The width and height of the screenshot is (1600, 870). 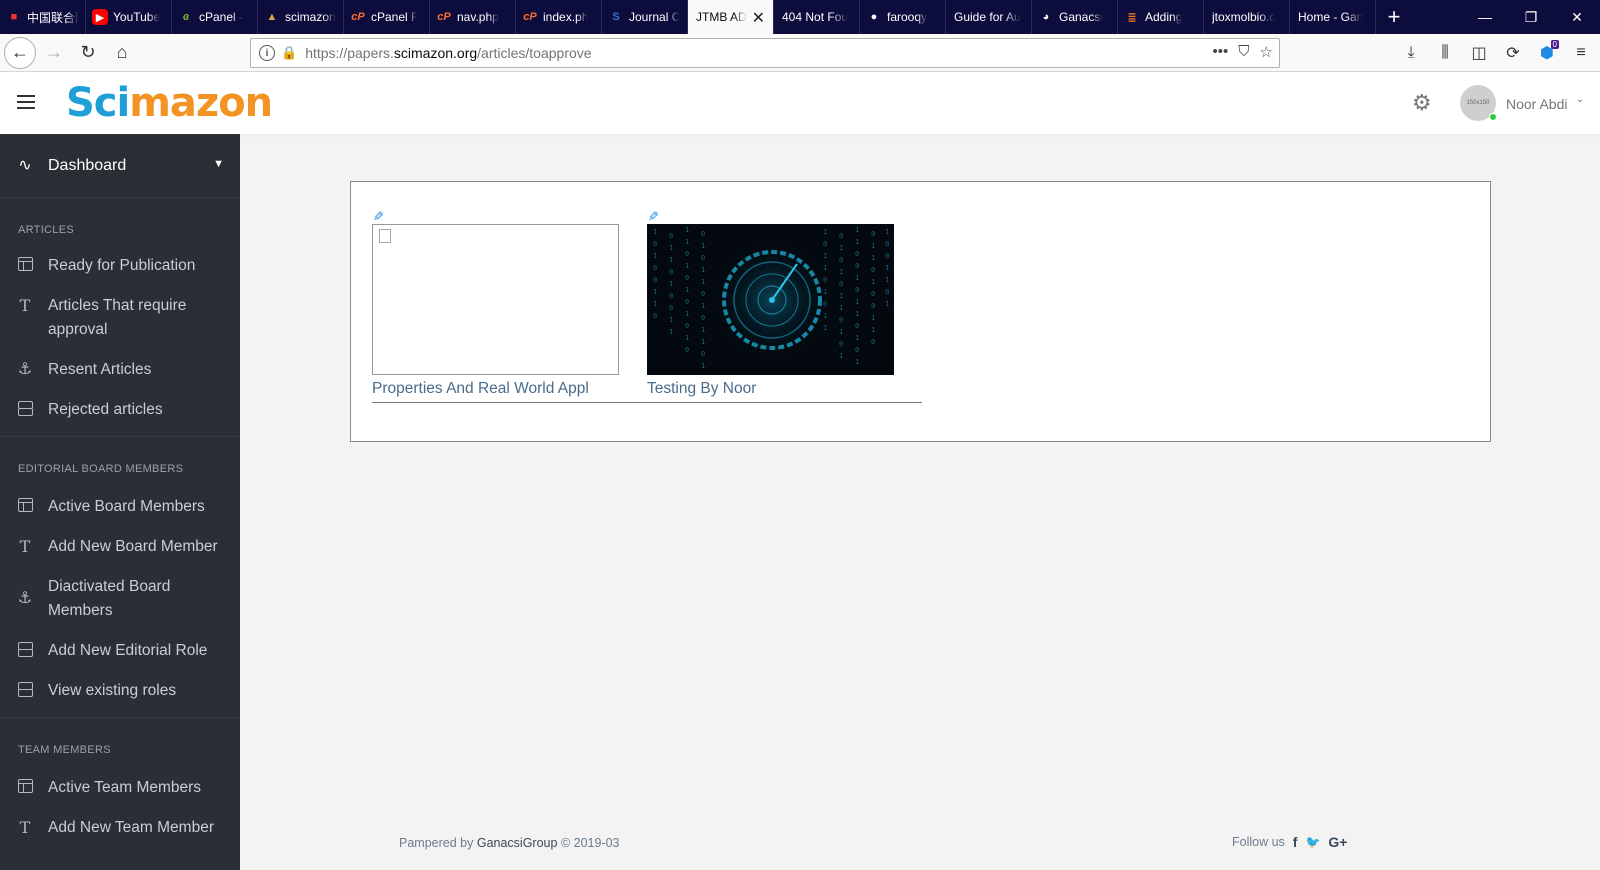 I want to click on browser-tab: ◕ Ganacsi, so click(x=1075, y=17).